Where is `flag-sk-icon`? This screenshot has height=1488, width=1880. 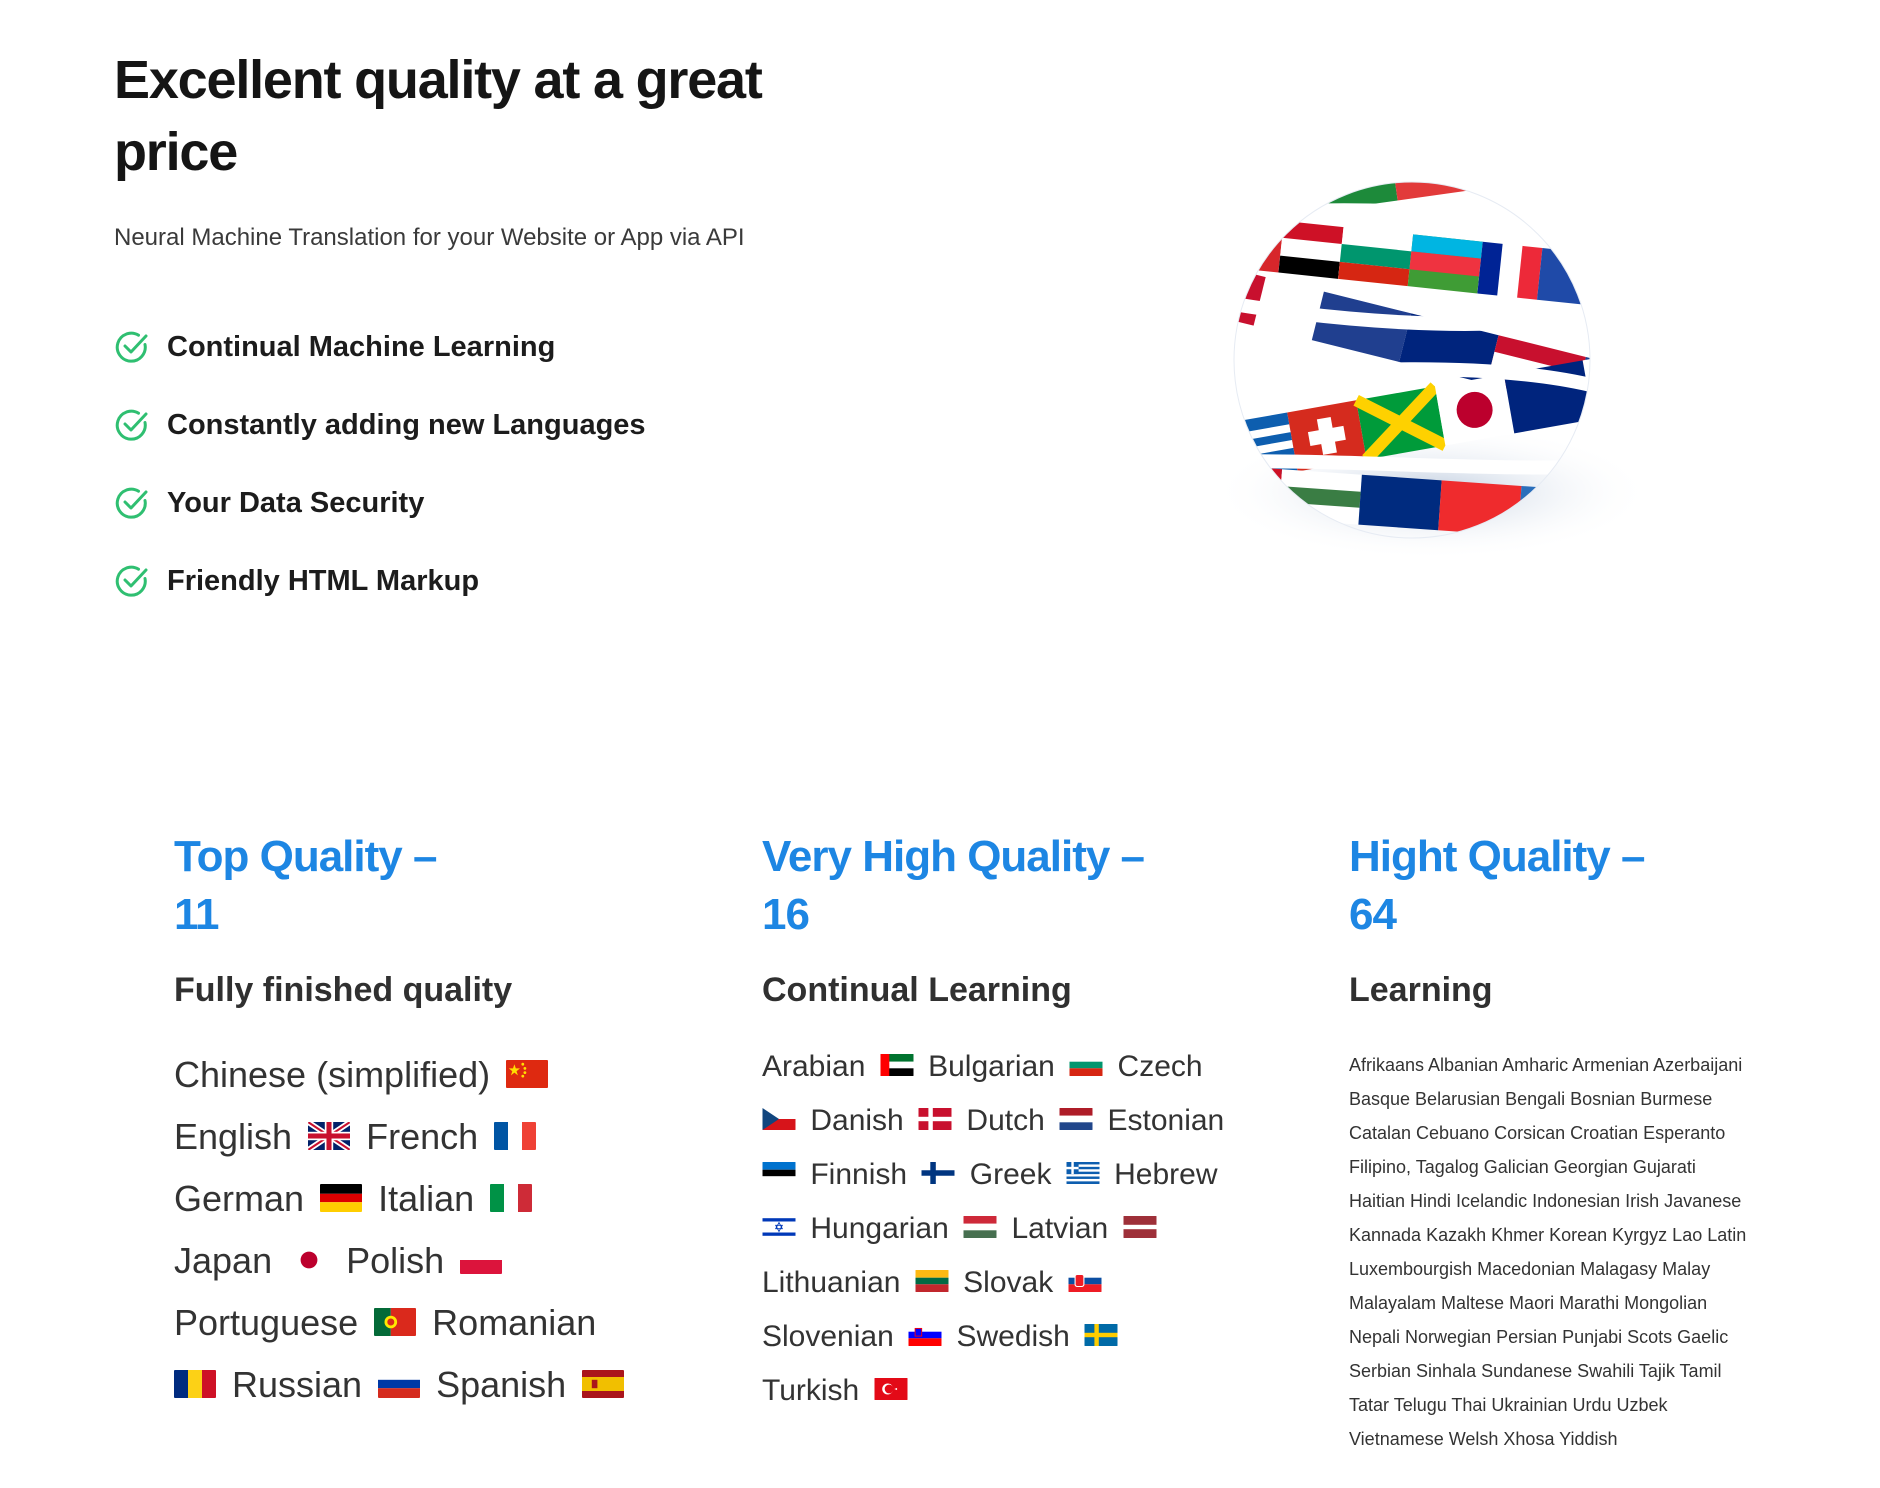
flag-sk-icon is located at coordinates (1085, 1281).